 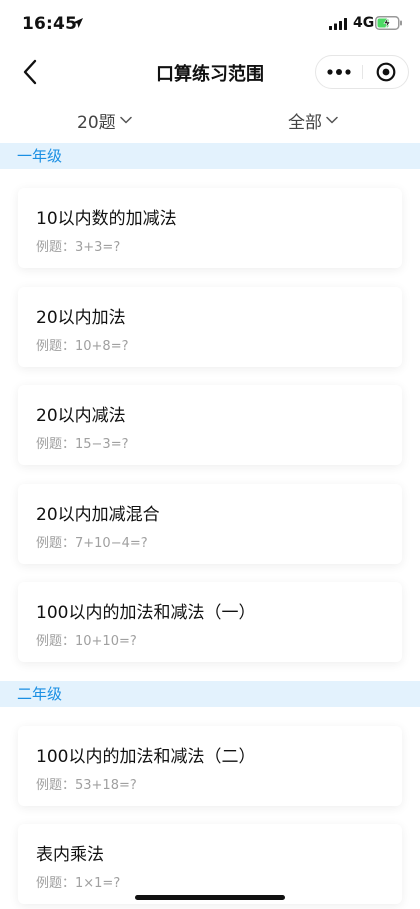 What do you see at coordinates (86, 641) in the screenshot?
I see `practice-item-example: 例题：10+10=?` at bounding box center [86, 641].